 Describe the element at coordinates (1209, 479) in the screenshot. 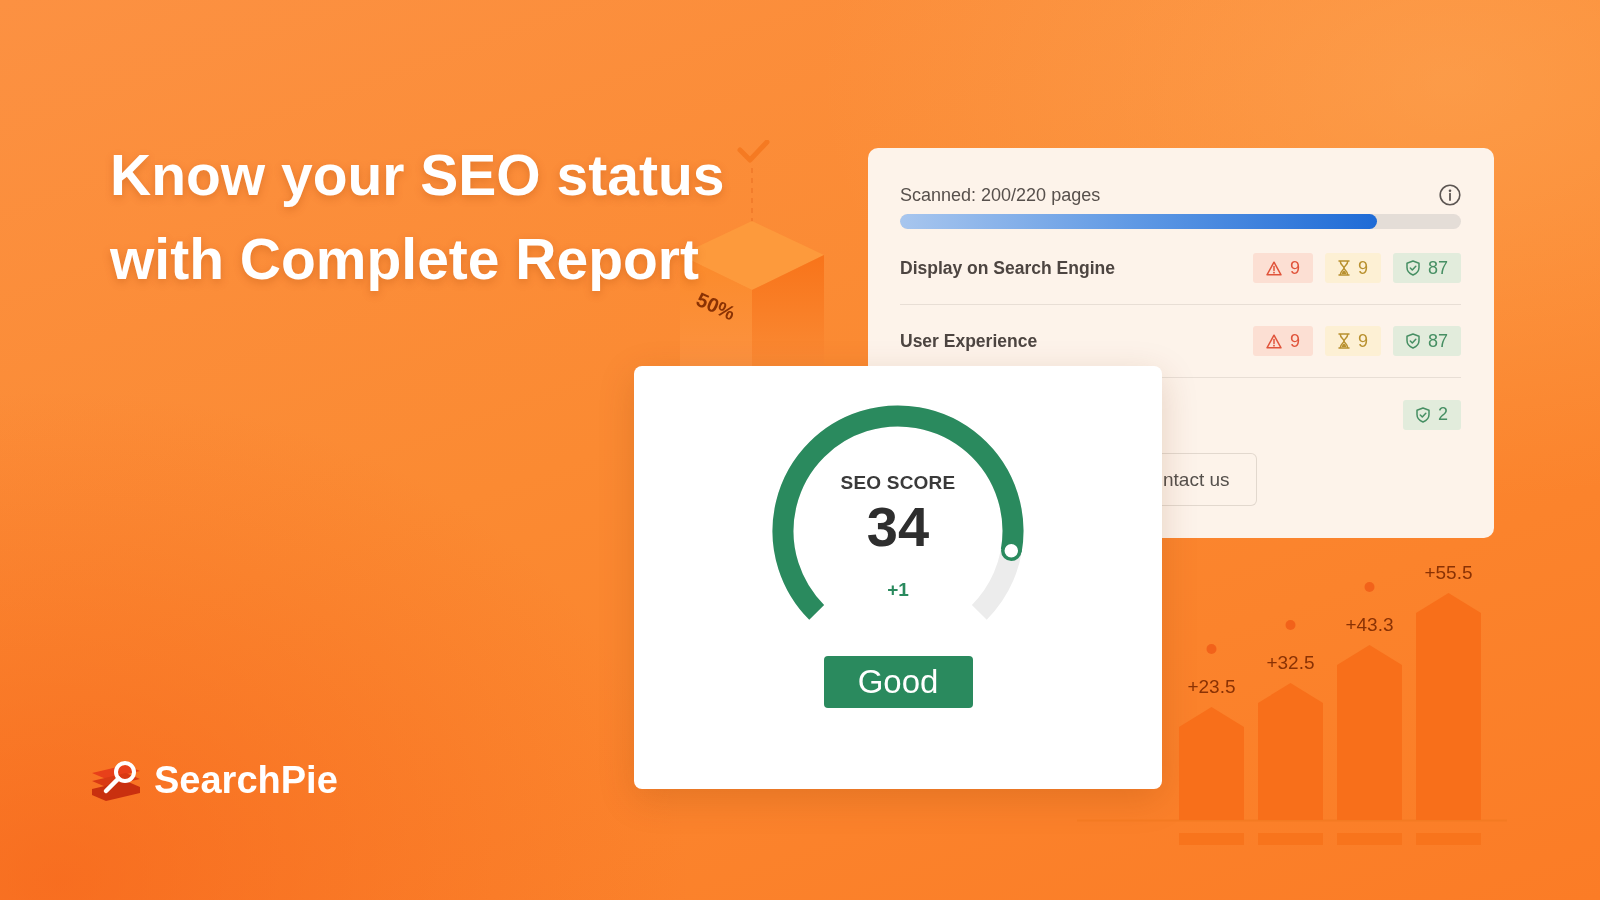

I see `contact-button: ntact us` at that location.